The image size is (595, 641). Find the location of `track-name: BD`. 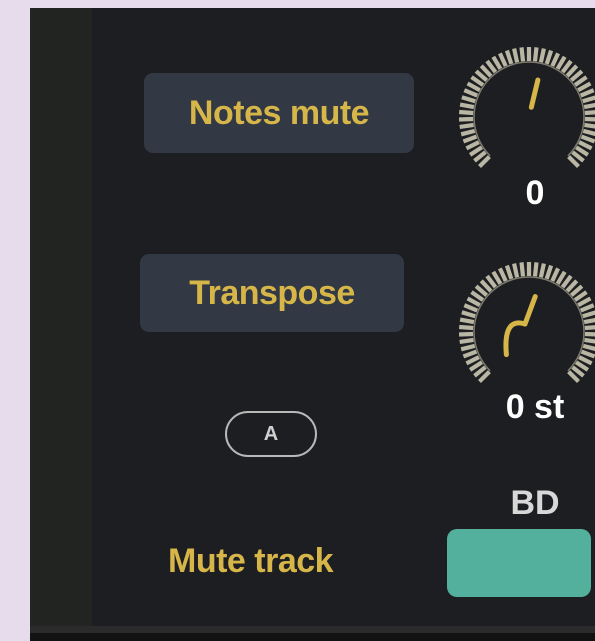

track-name: BD is located at coordinates (535, 503).